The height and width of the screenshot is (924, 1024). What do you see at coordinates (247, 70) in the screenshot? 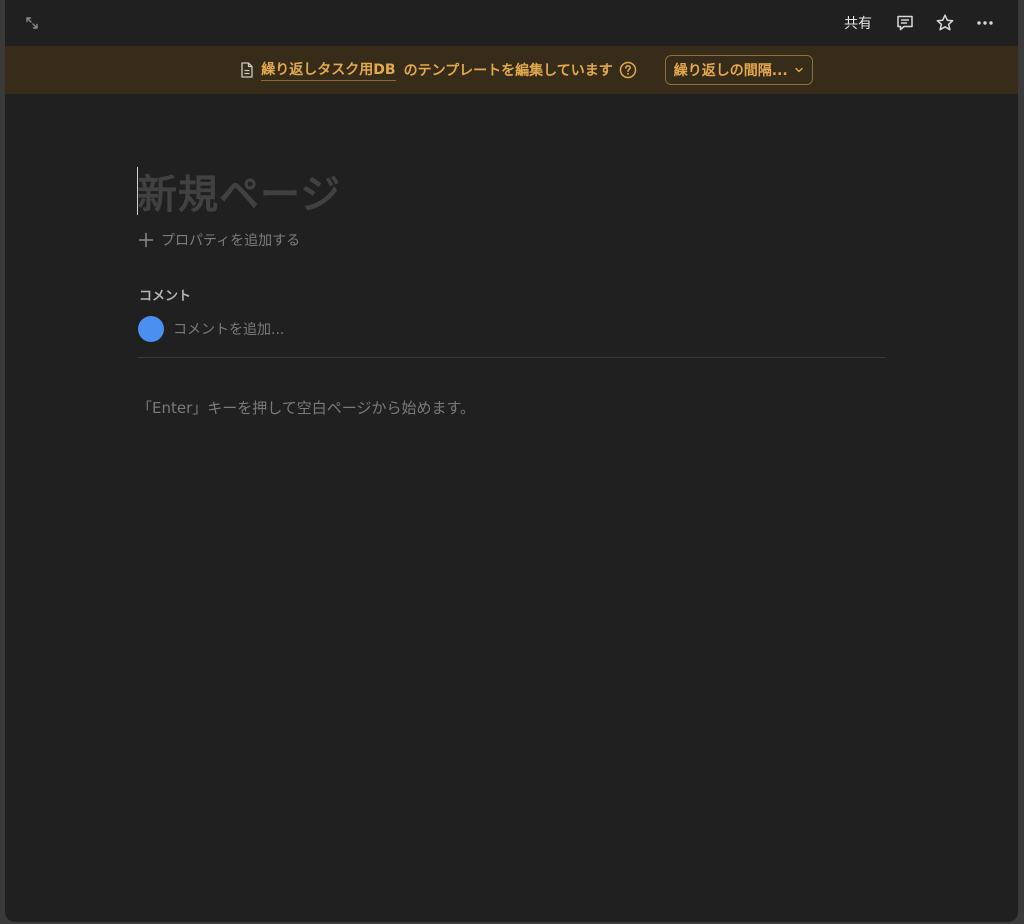
I see `document-icon` at bounding box center [247, 70].